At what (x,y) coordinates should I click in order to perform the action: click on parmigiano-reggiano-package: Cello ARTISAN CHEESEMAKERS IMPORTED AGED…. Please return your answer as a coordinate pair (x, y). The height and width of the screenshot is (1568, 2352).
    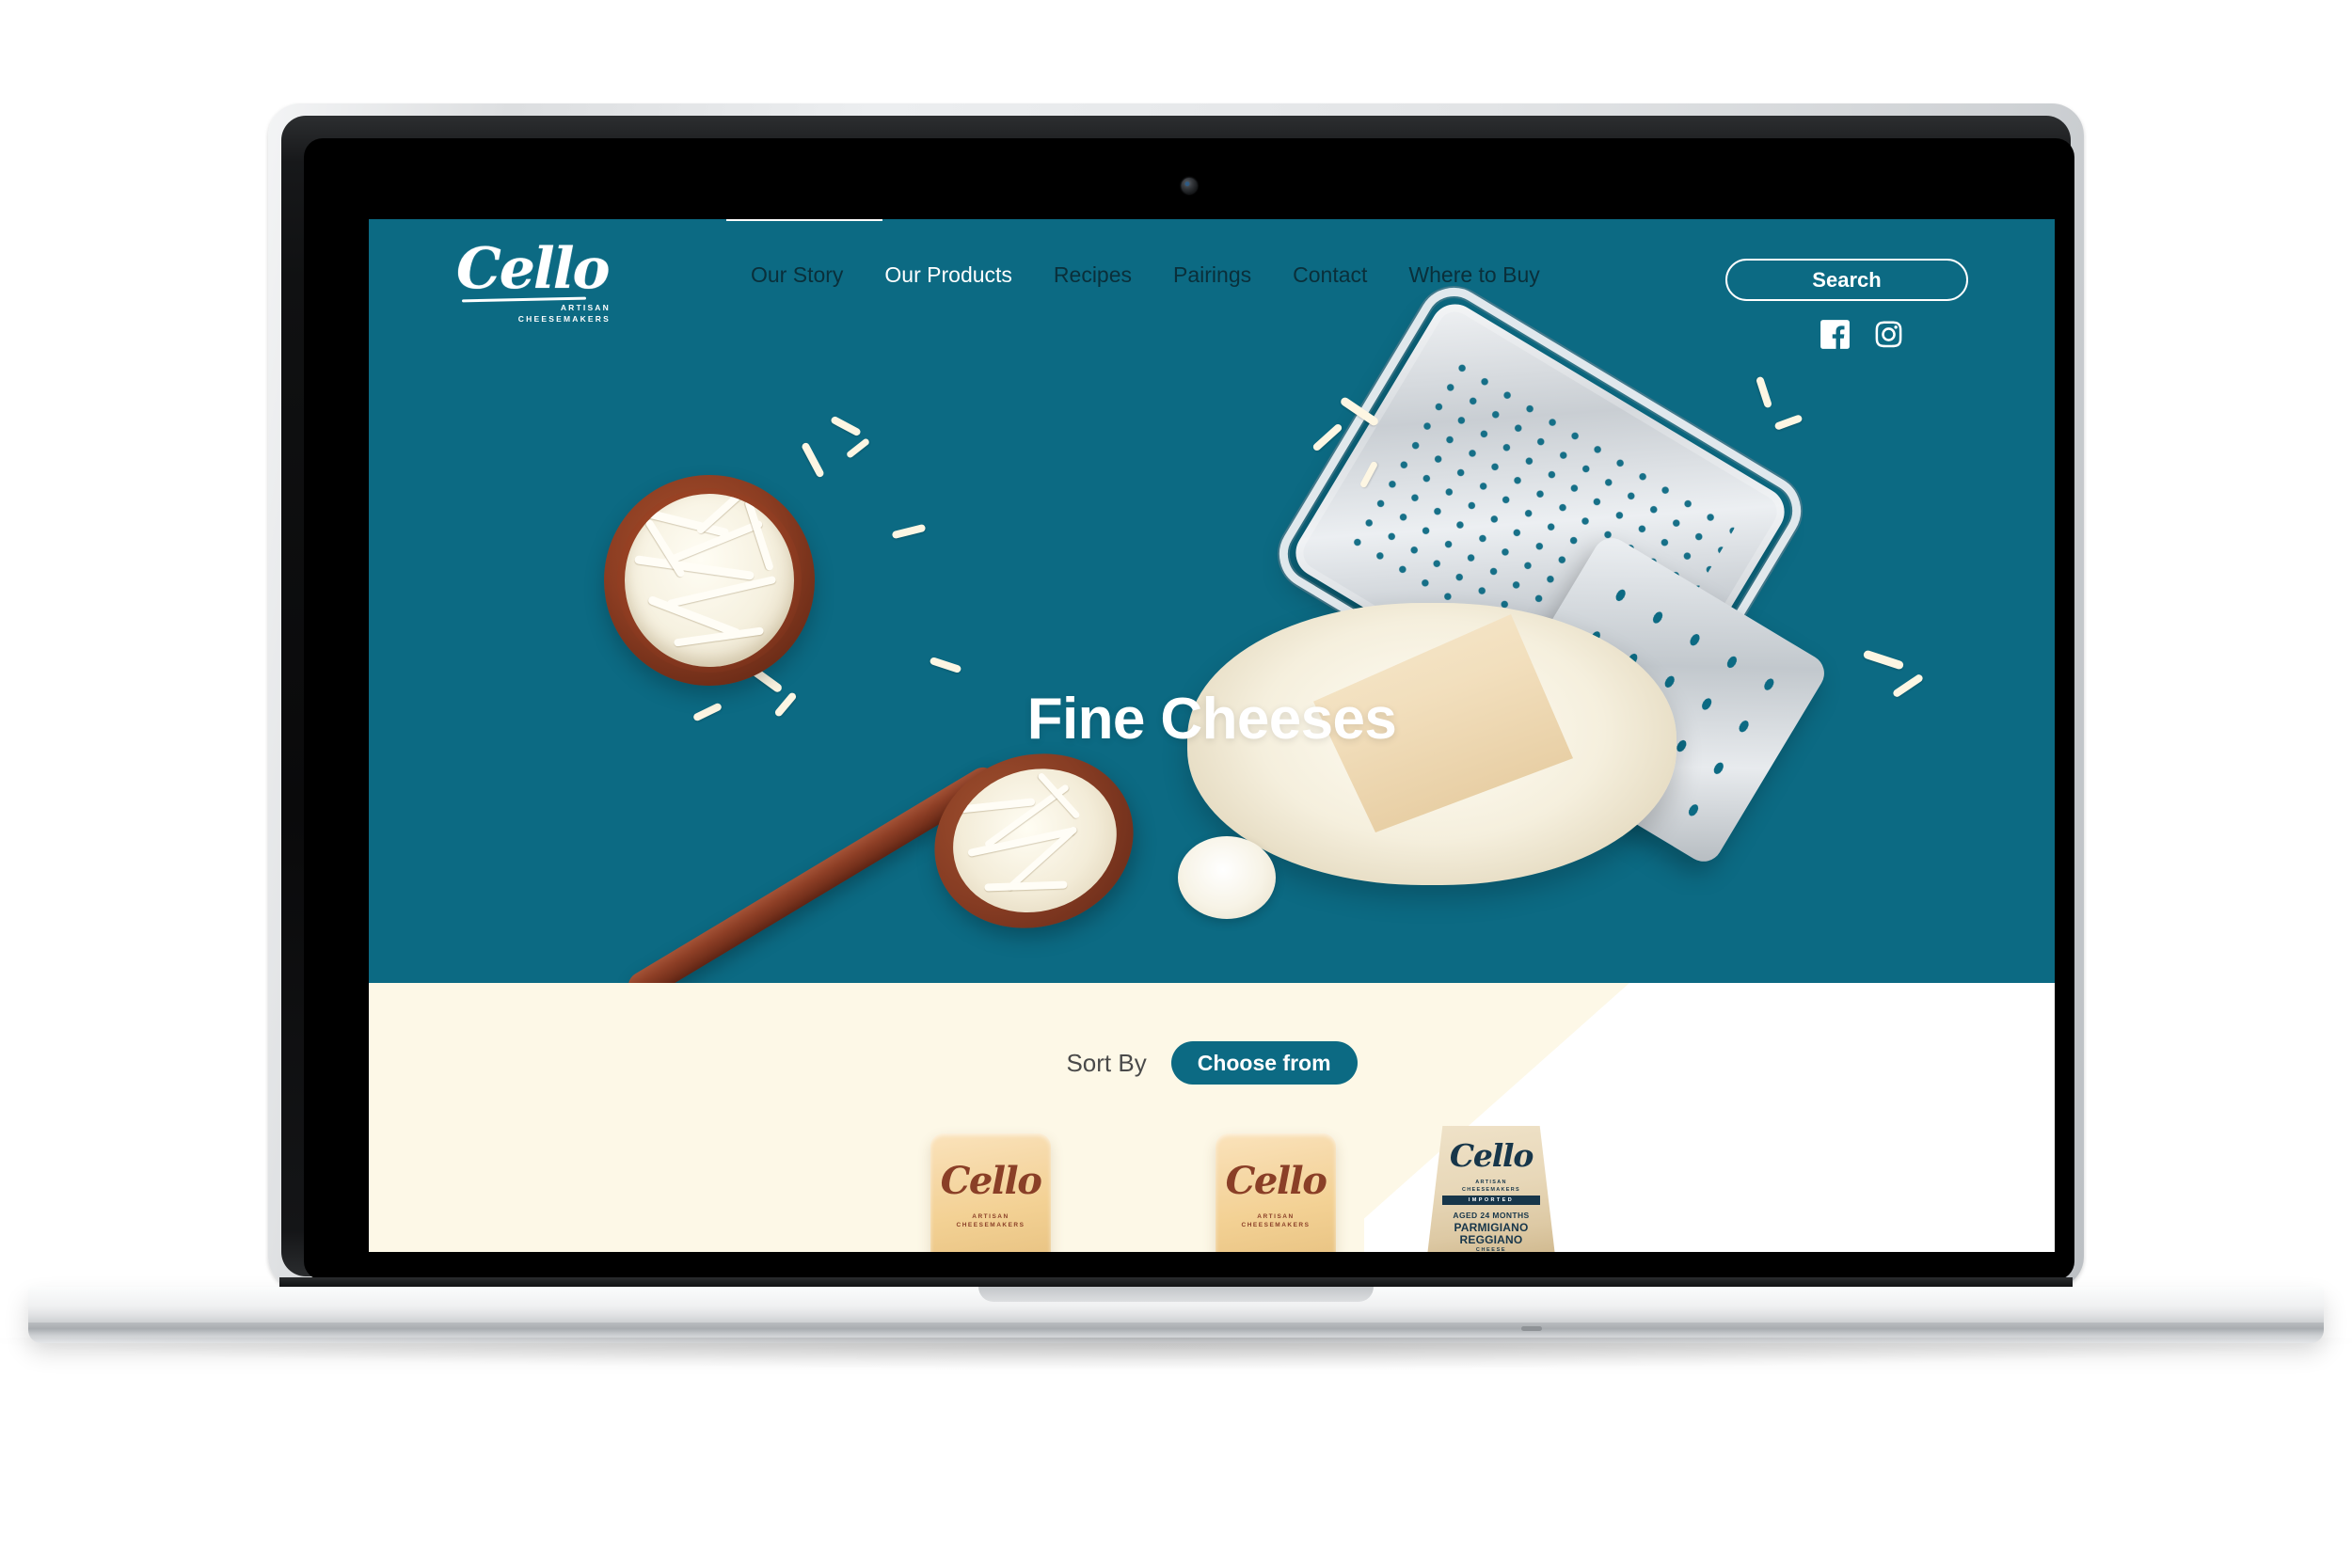
    Looking at the image, I should click on (1491, 1189).